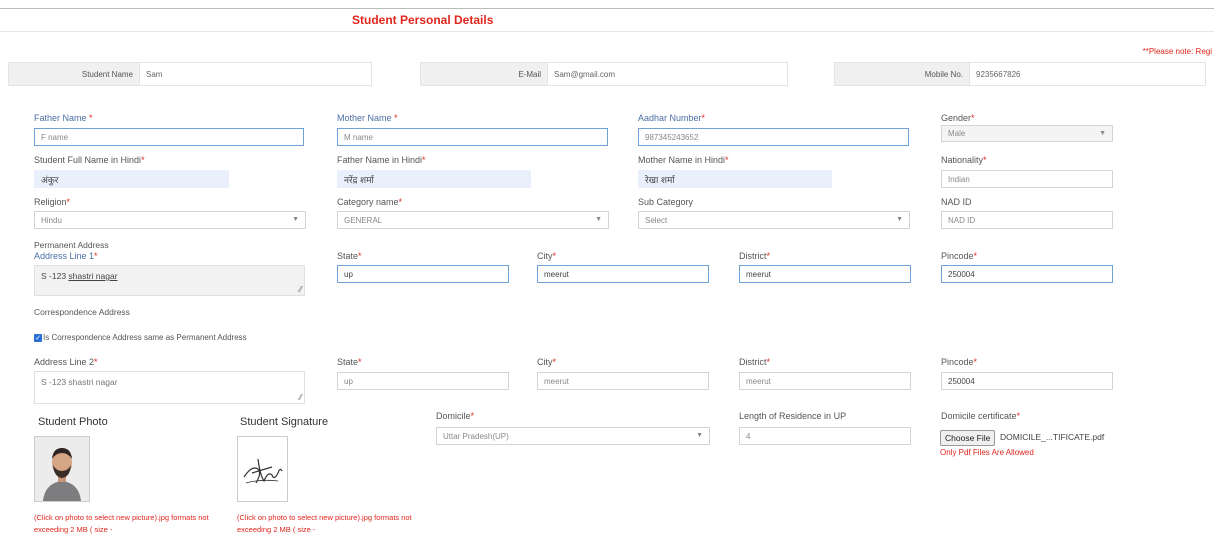  I want to click on signature-image, so click(263, 471).